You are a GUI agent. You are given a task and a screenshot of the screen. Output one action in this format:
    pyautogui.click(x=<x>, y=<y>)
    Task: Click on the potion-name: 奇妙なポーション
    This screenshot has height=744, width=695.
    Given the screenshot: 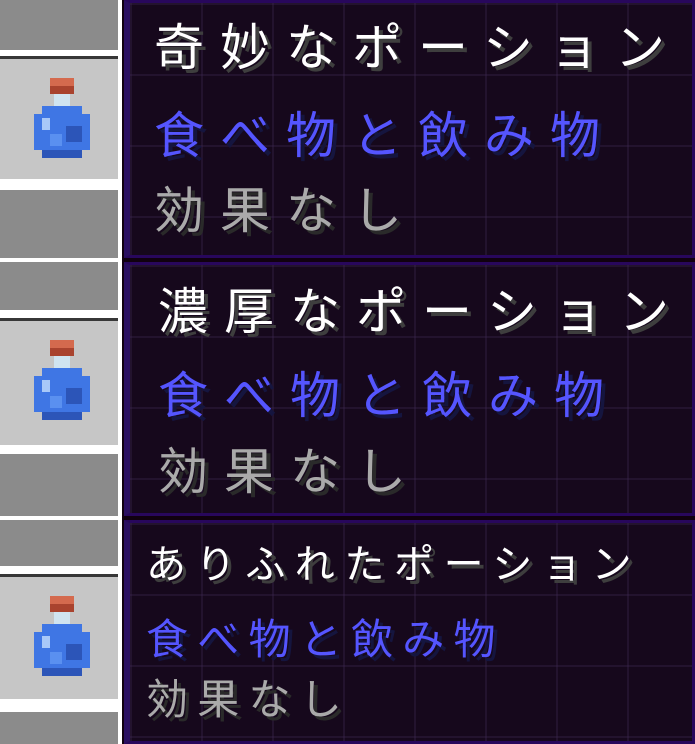 What is the action you would take?
    pyautogui.click(x=417, y=48)
    